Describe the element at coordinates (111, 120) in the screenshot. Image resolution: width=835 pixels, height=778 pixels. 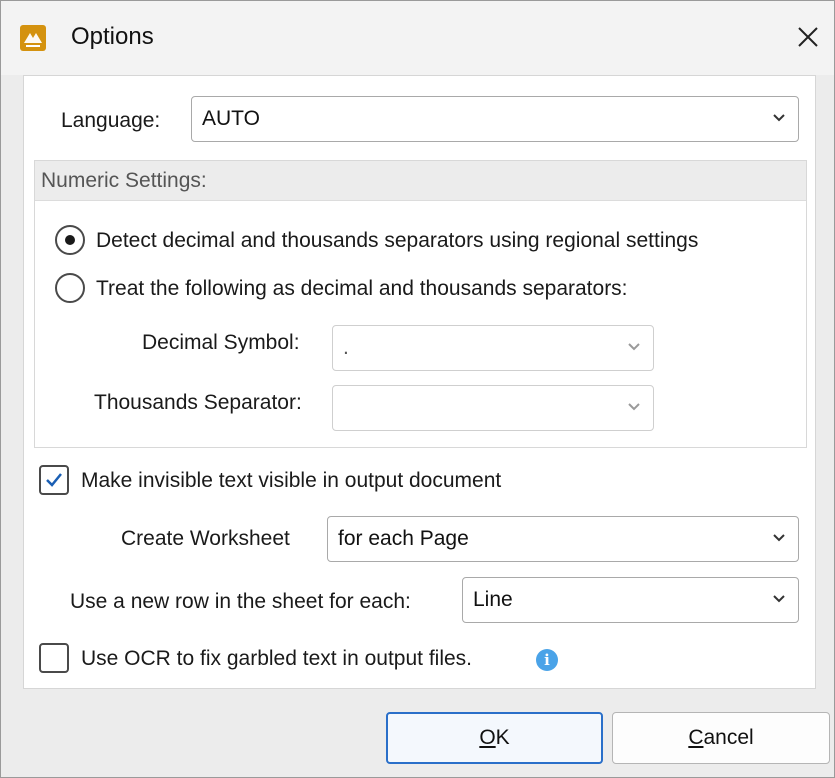
I see `language-label: Language:` at that location.